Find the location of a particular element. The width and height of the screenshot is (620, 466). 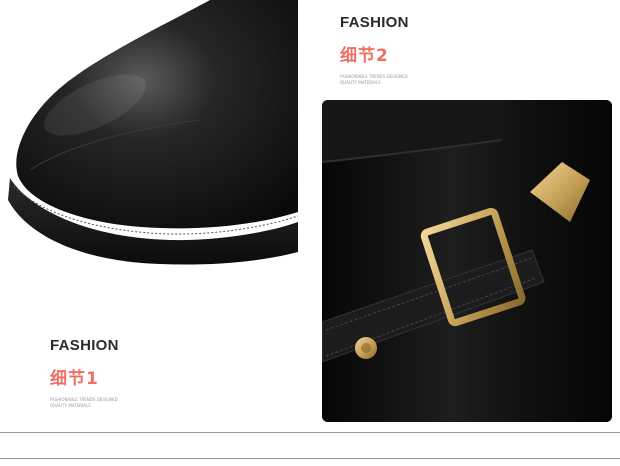

detail-label: 细节2 is located at coordinates (364, 56).